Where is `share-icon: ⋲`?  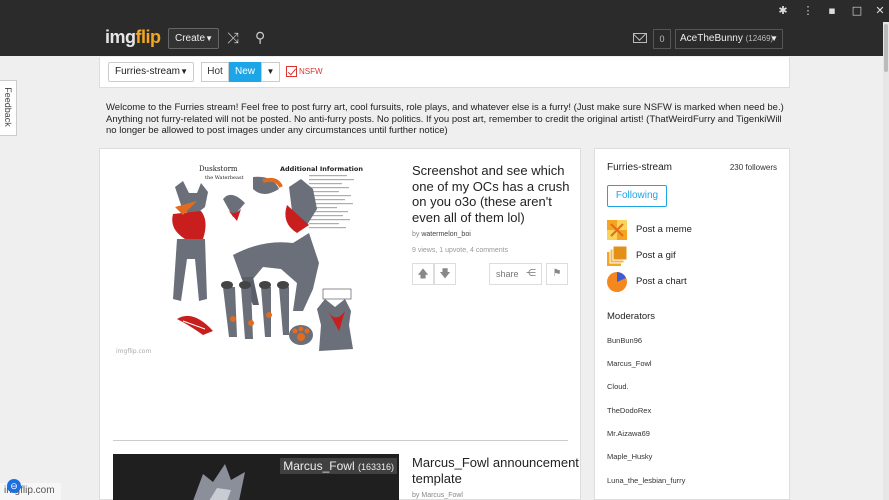 share-icon: ⋲ is located at coordinates (531, 273).